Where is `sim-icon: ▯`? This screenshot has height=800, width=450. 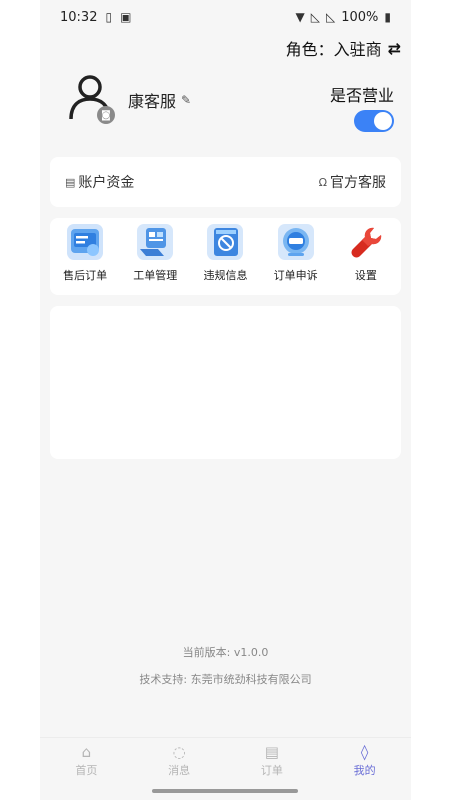 sim-icon: ▯ is located at coordinates (109, 17).